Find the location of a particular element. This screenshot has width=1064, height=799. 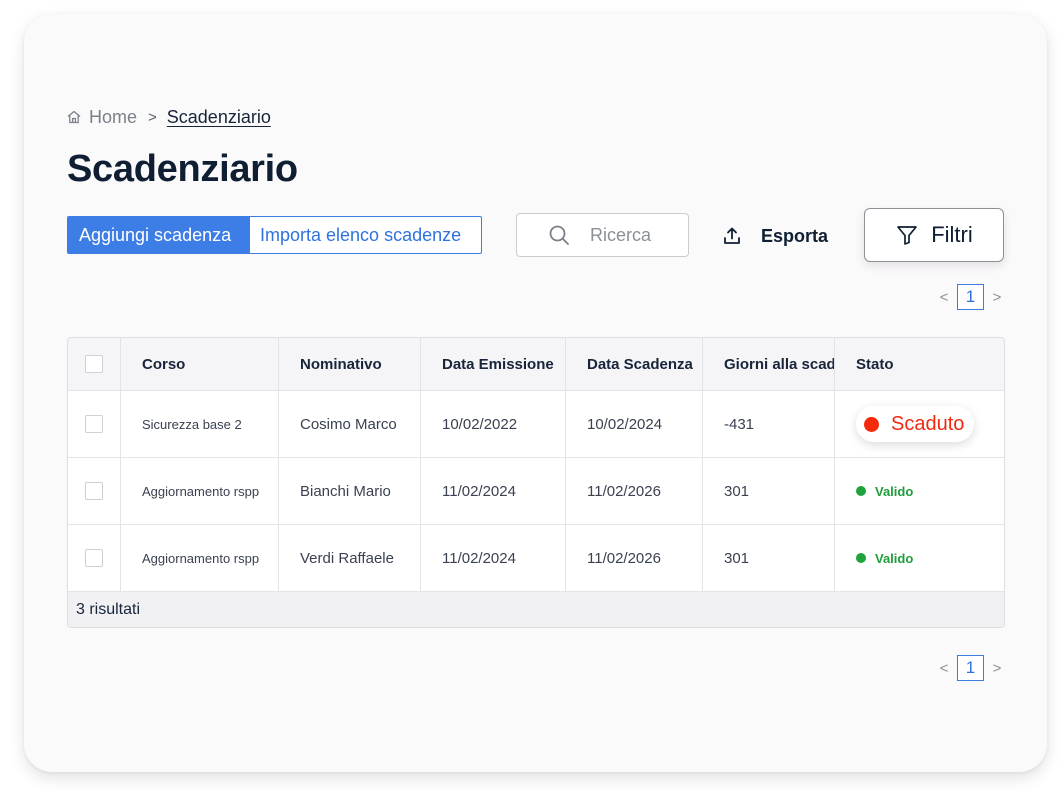

column-header-data-scadenza: Data Scadenza is located at coordinates (634, 364).